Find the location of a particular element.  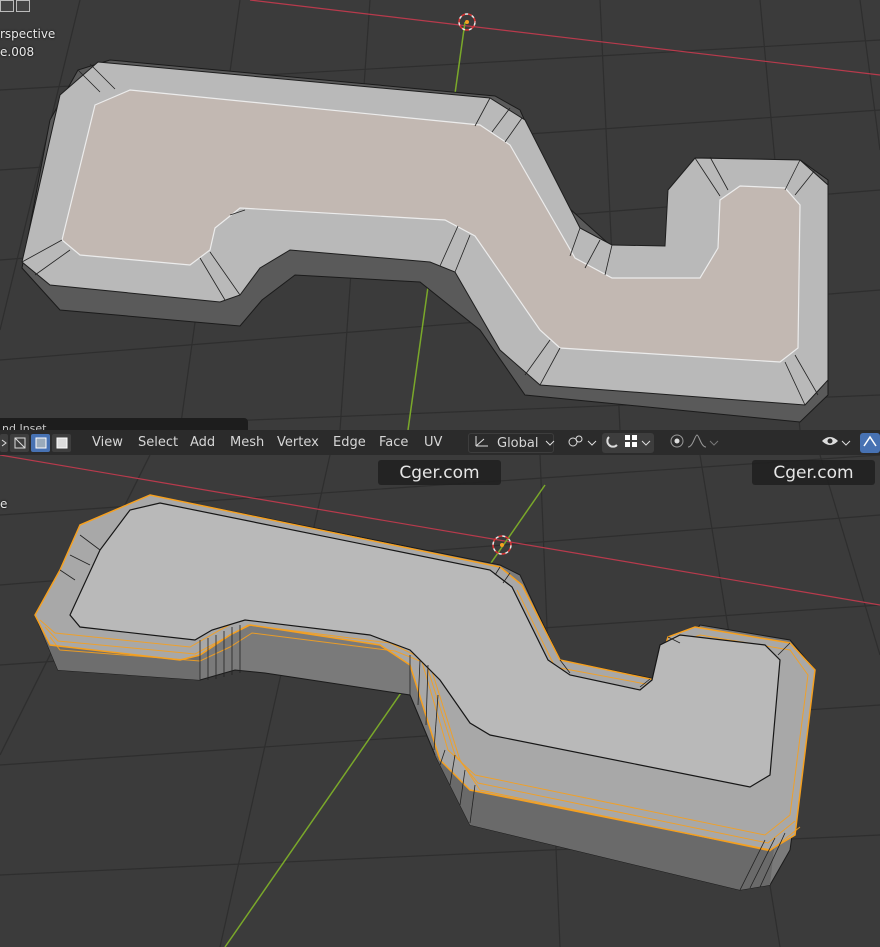

gizmo-toggle is located at coordinates (870, 443).